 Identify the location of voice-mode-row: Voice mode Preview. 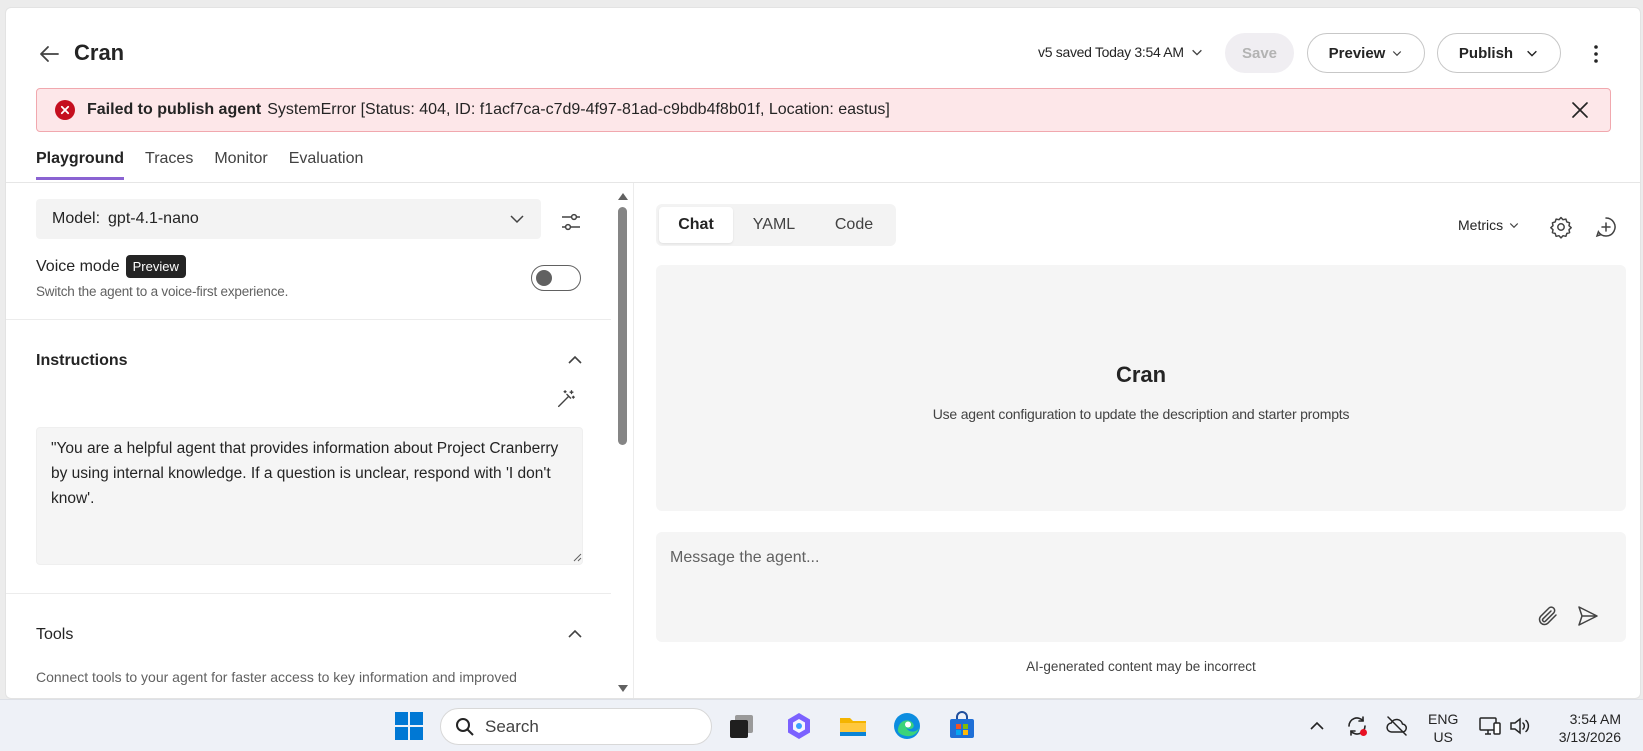
(111, 266).